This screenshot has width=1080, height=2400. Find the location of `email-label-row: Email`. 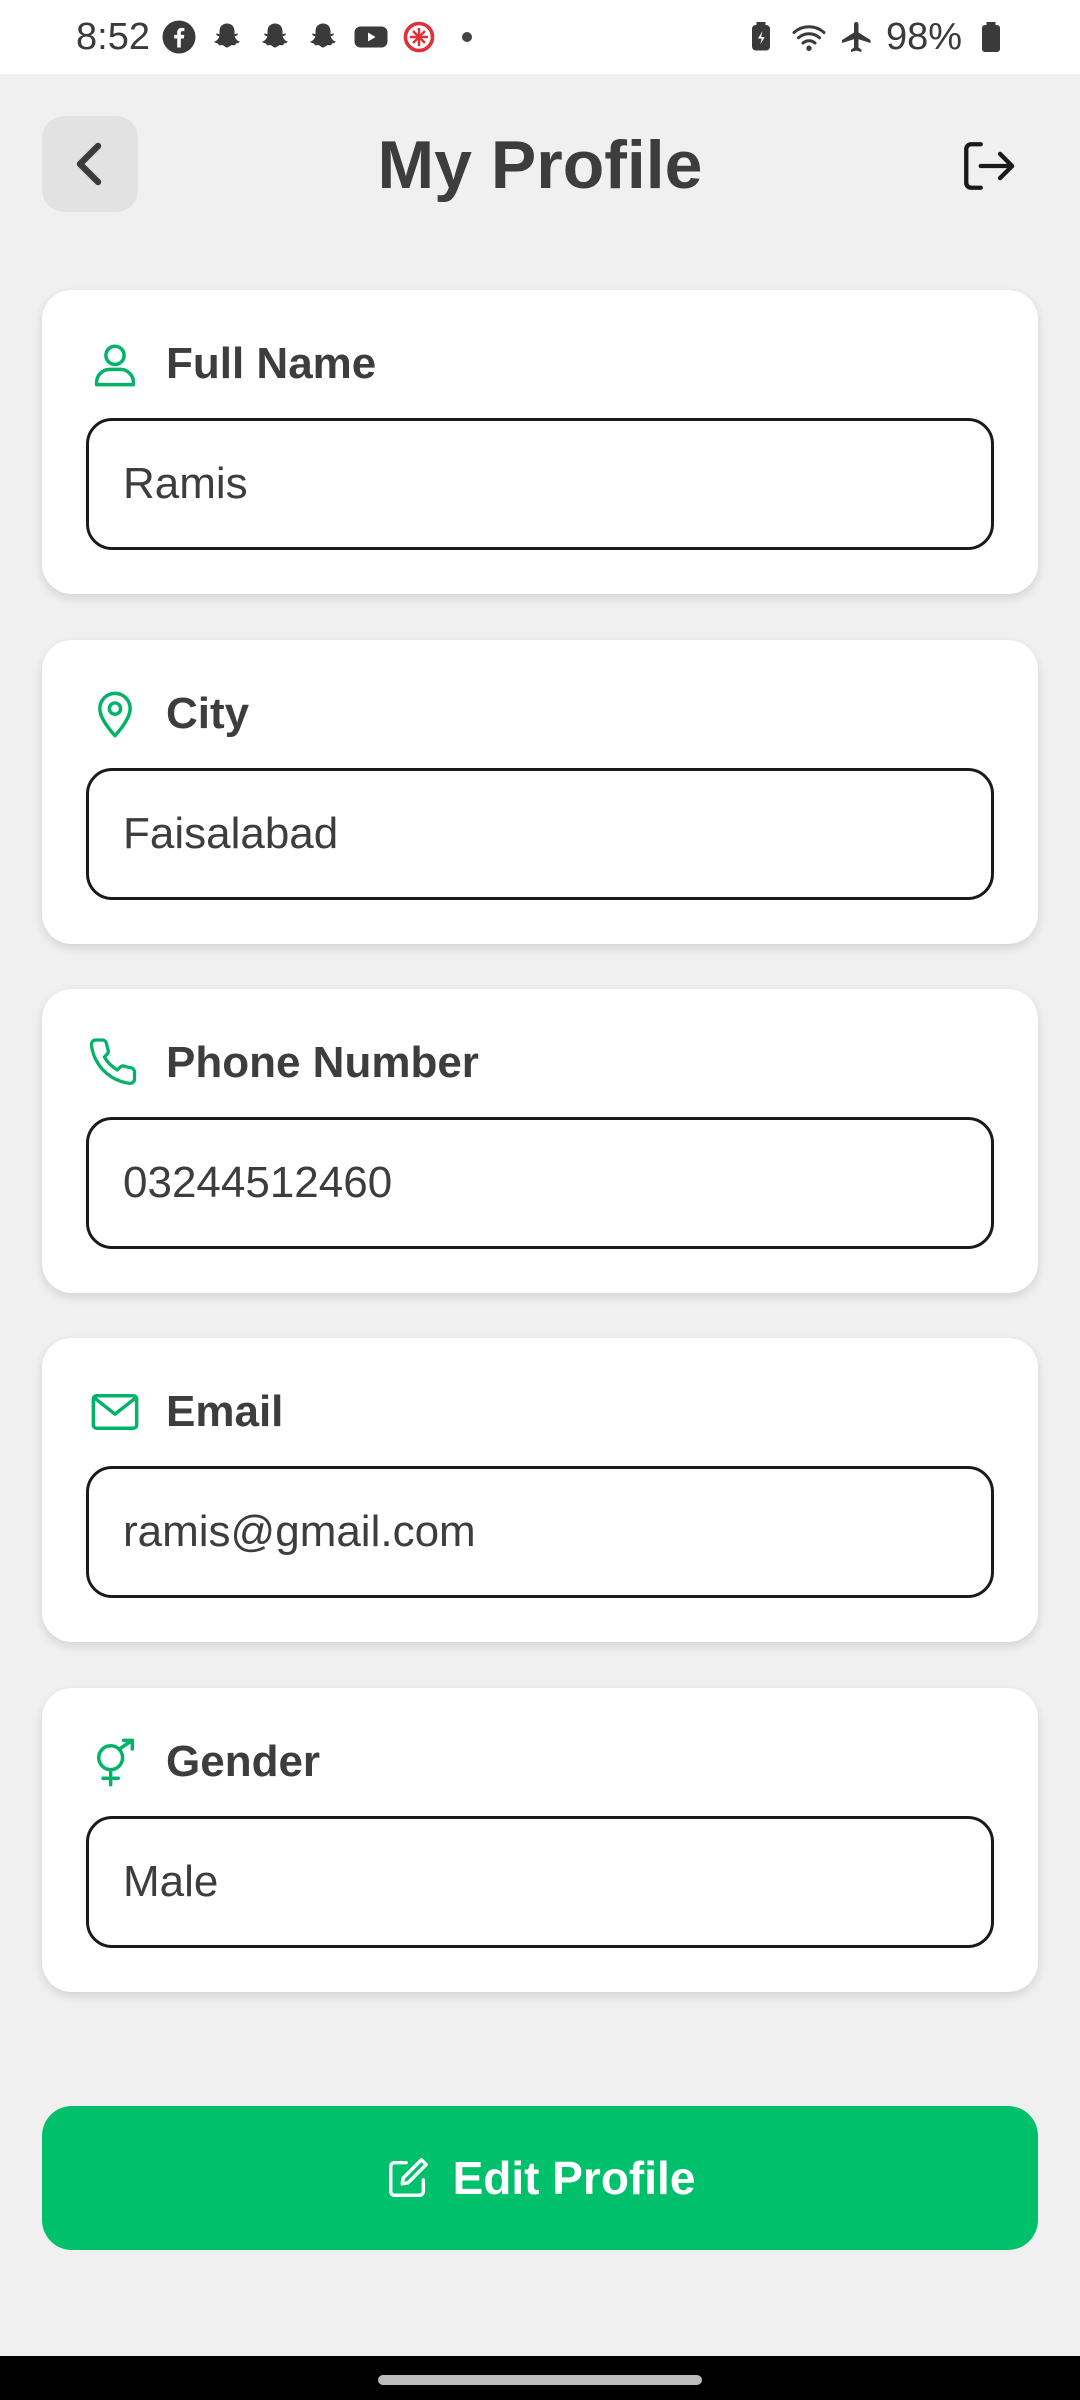

email-label-row: Email is located at coordinates (185, 1412).